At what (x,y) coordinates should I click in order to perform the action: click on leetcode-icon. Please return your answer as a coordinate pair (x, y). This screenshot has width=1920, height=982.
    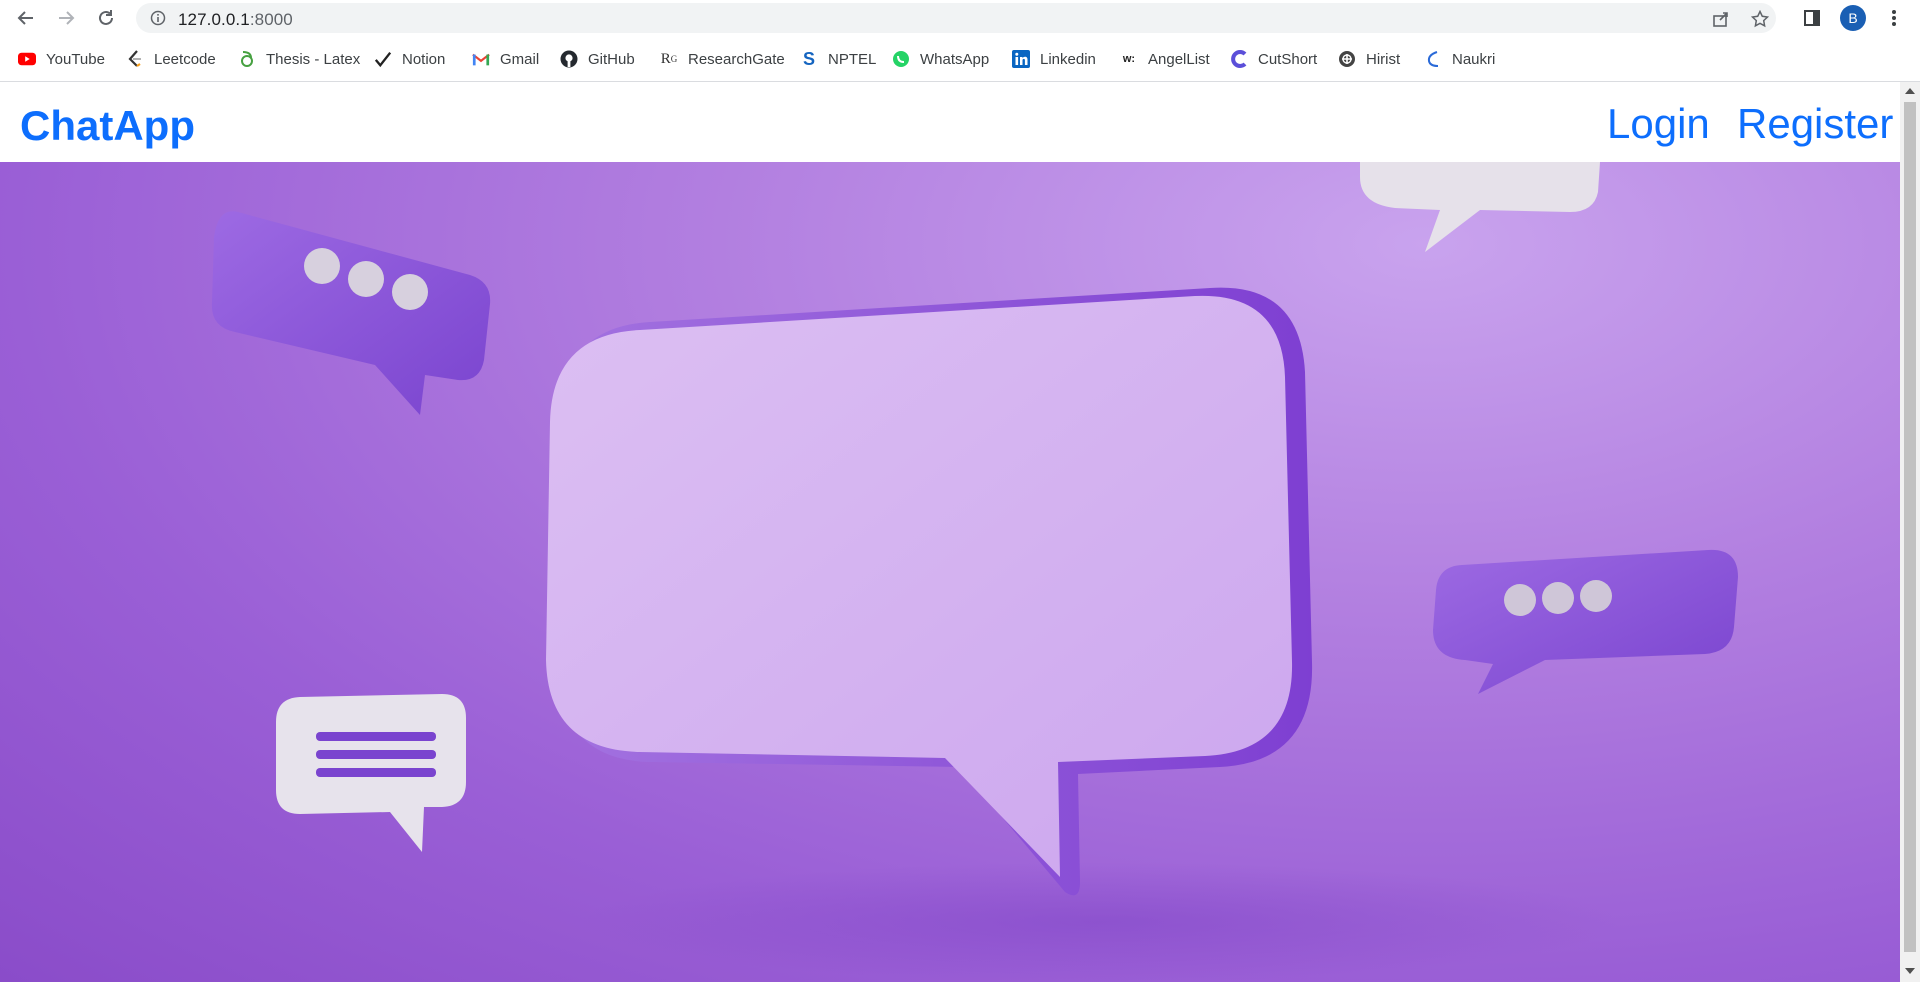
    Looking at the image, I should click on (135, 59).